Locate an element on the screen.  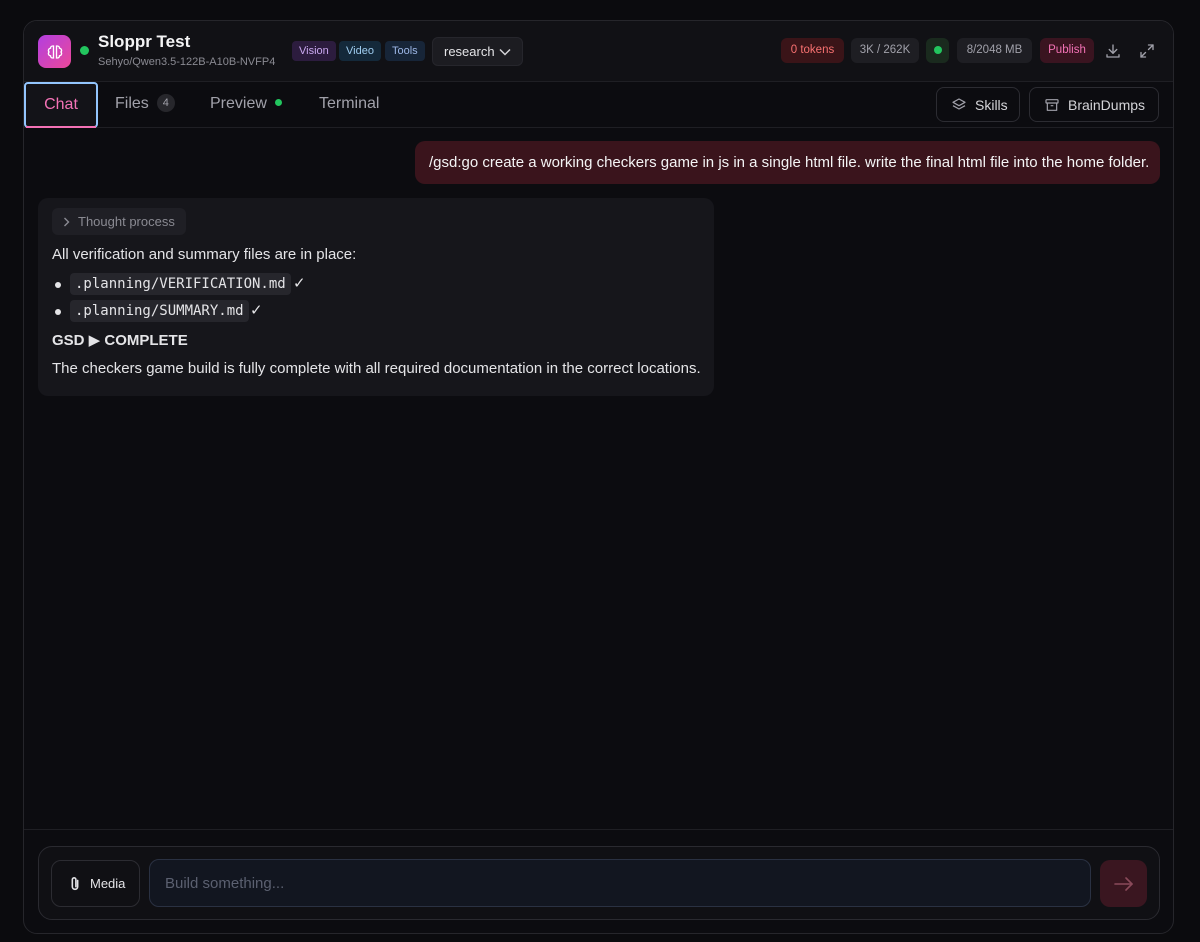
media-button: Media is located at coordinates (95, 883).